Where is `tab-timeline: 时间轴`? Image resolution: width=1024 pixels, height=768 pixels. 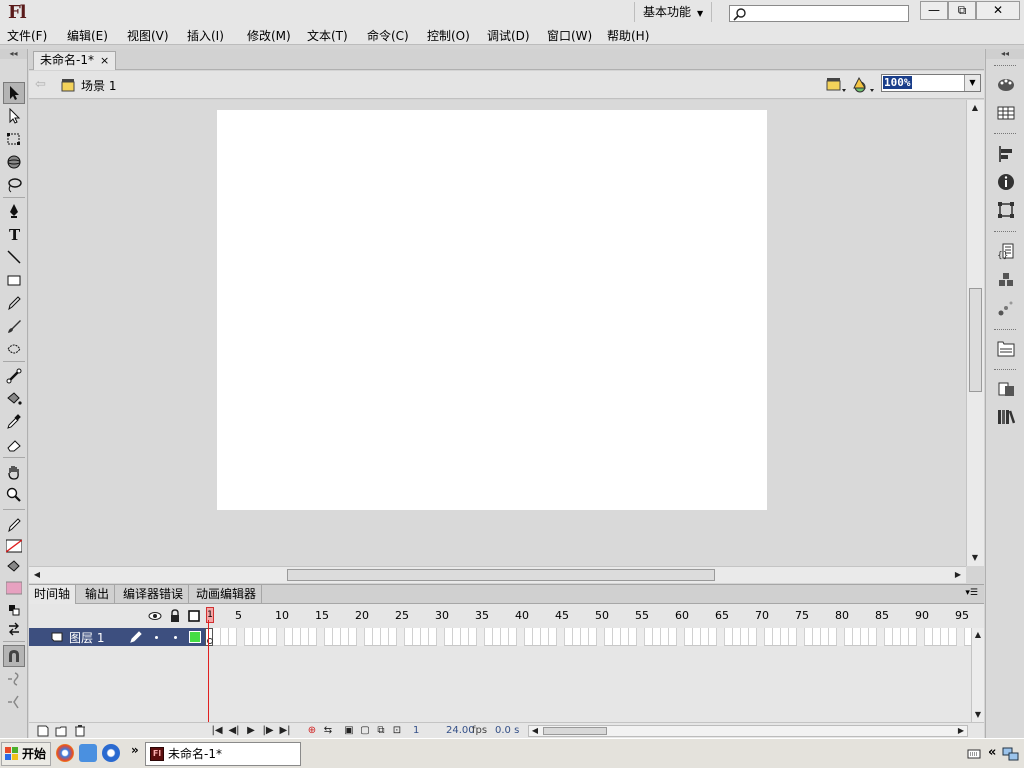
tab-timeline: 时间轴 is located at coordinates (53, 594).